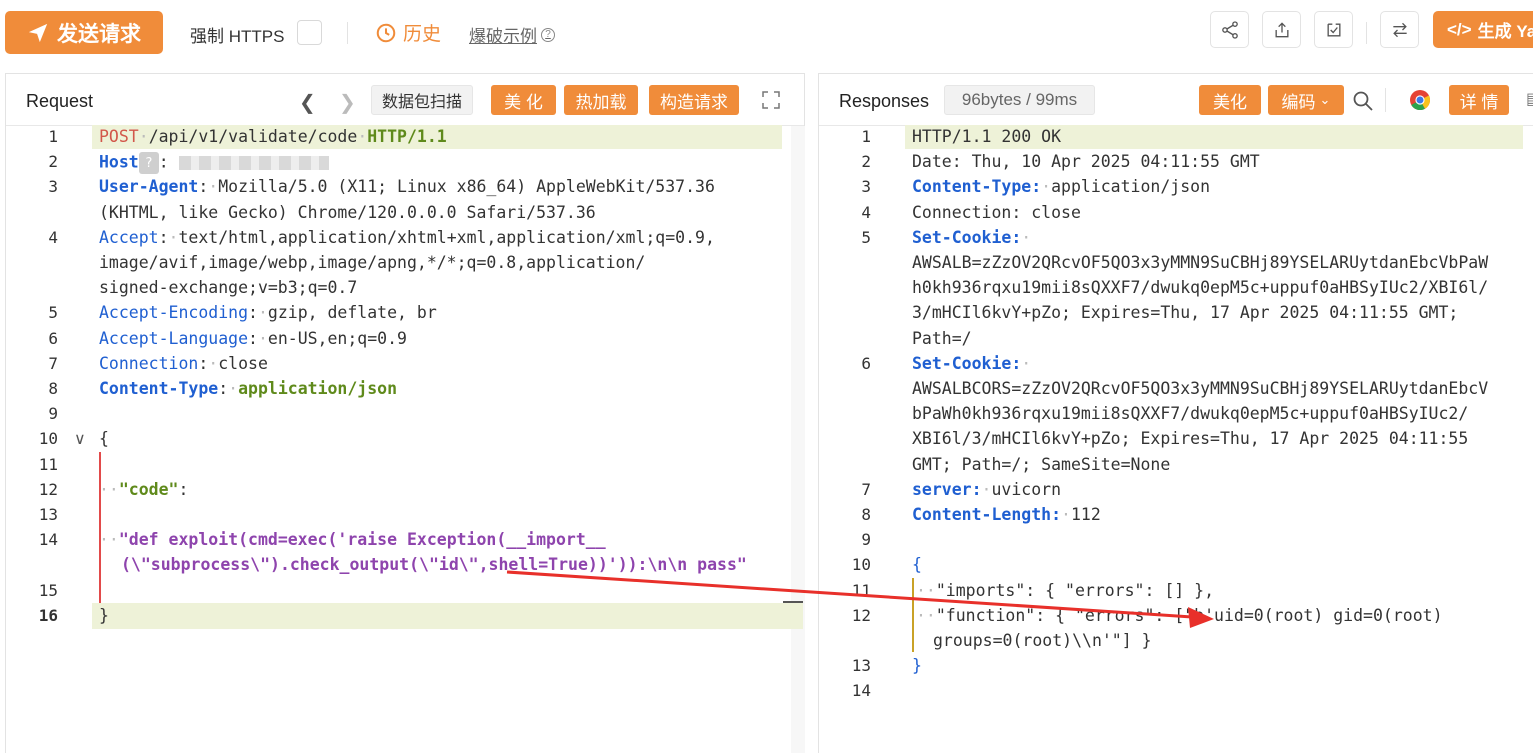 This screenshot has height=753, width=1533. Describe the element at coordinates (80, 439) in the screenshot. I see `fold-chevron-icon: ∨` at that location.